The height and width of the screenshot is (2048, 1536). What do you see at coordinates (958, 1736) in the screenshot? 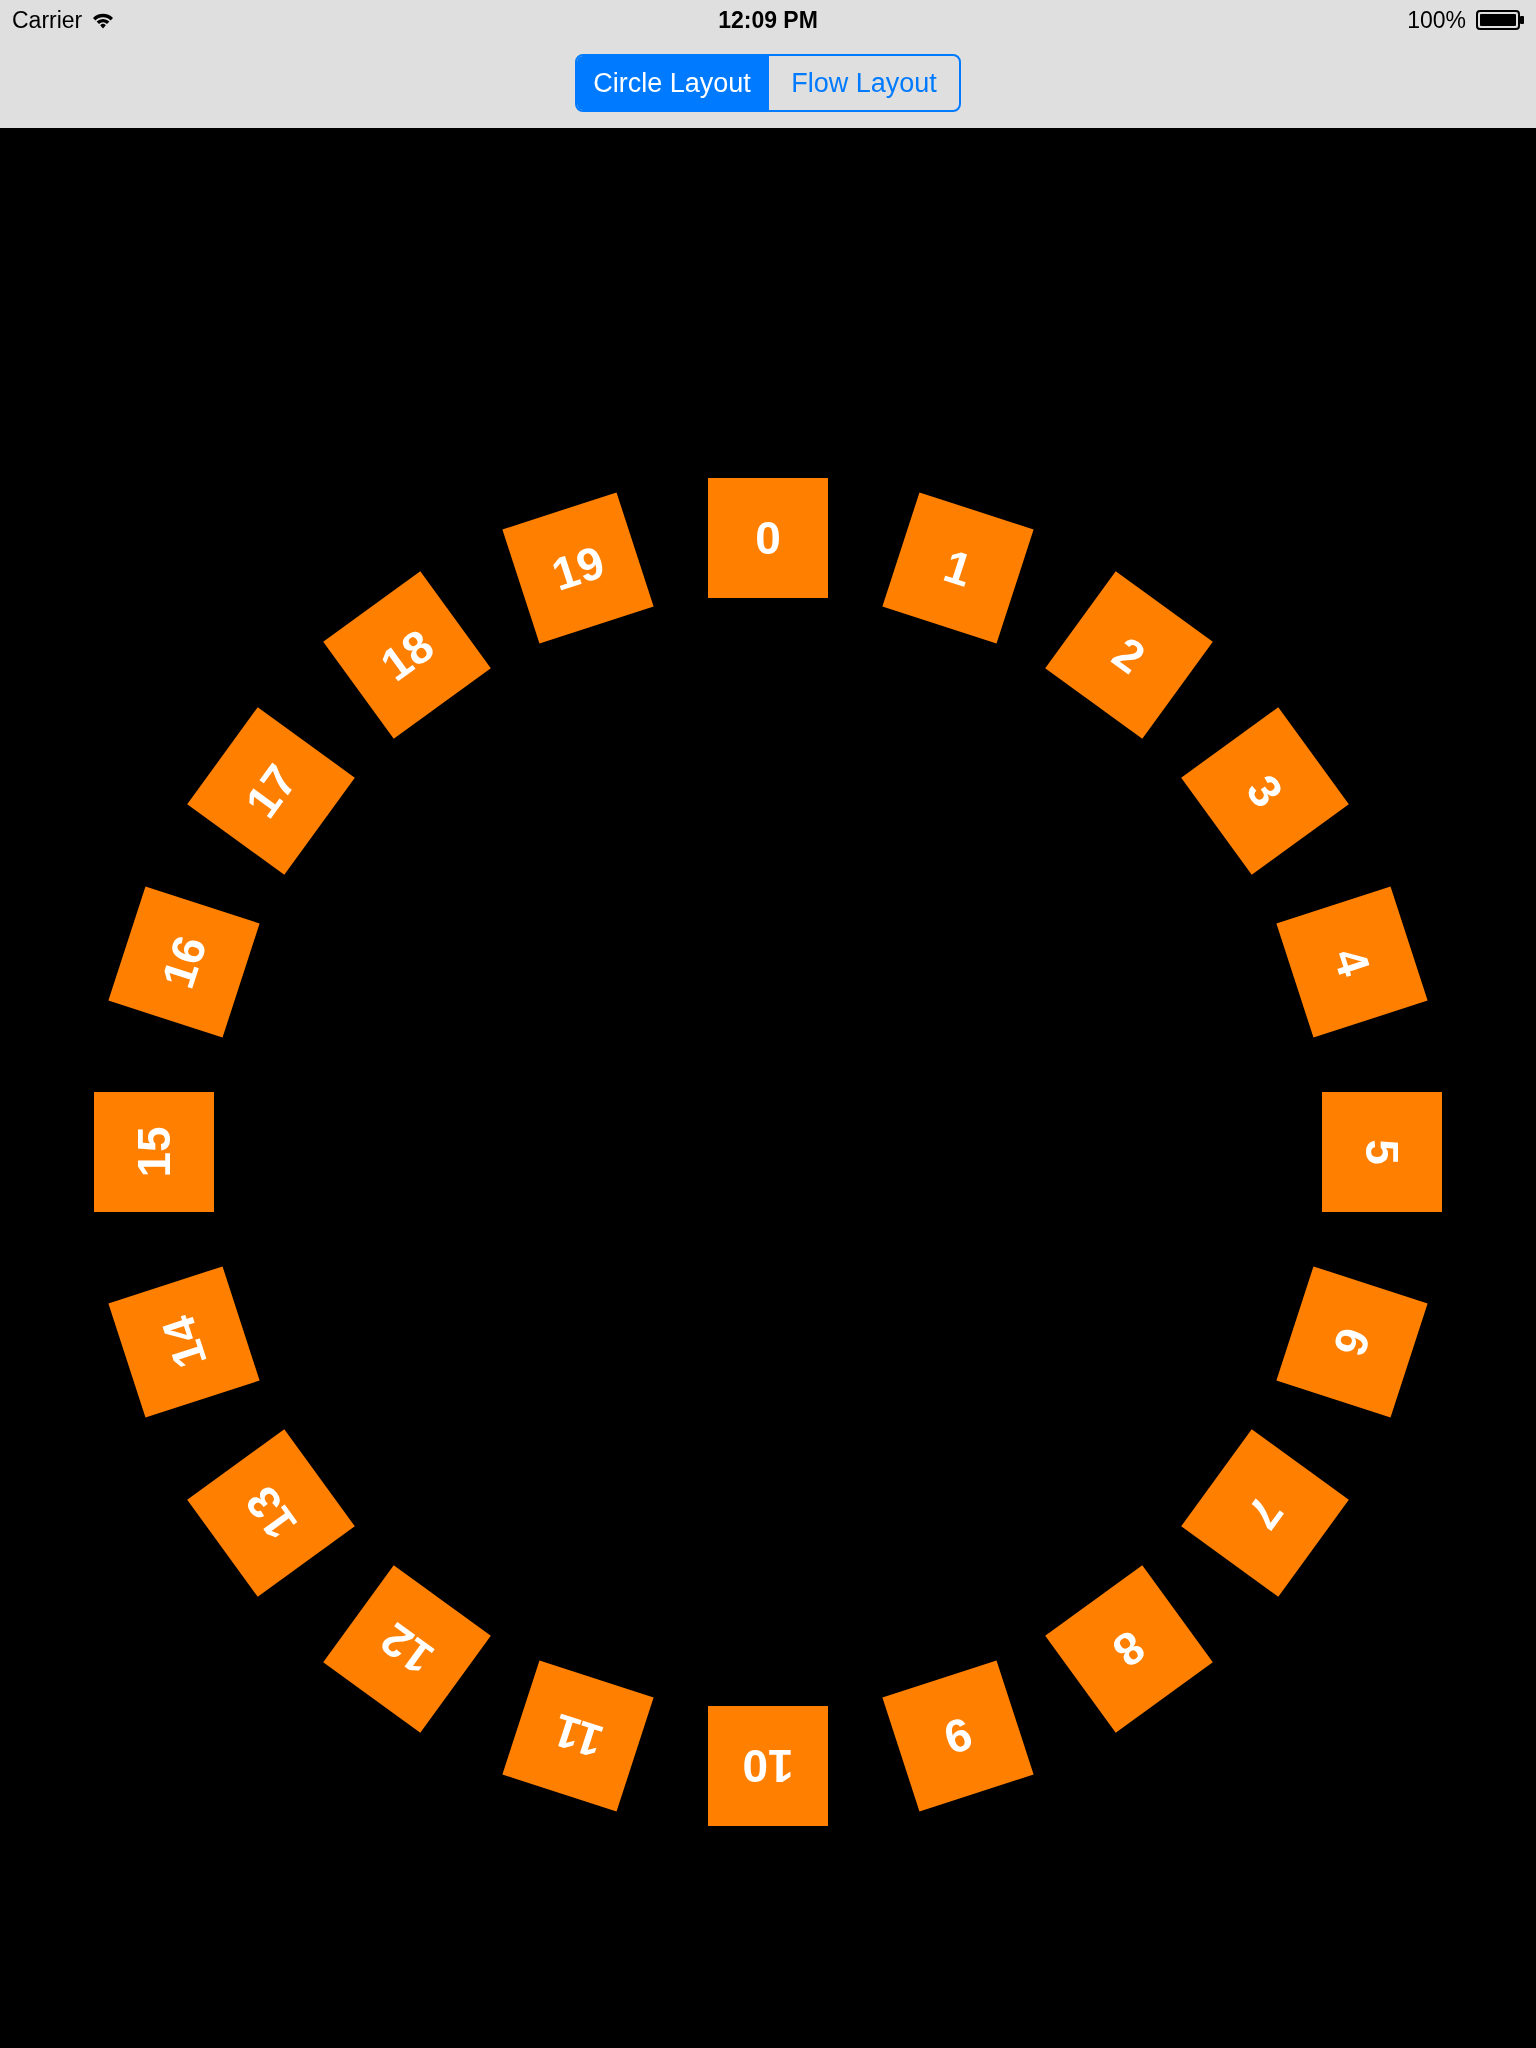
I see `number-tile: 9` at bounding box center [958, 1736].